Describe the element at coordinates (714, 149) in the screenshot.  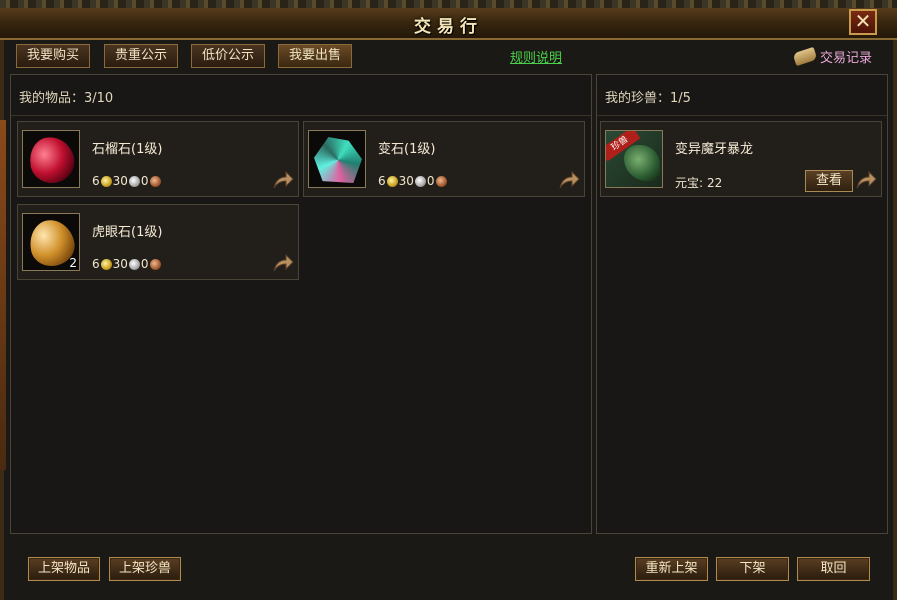
I see `pet-name: 变异魔牙暴龙` at that location.